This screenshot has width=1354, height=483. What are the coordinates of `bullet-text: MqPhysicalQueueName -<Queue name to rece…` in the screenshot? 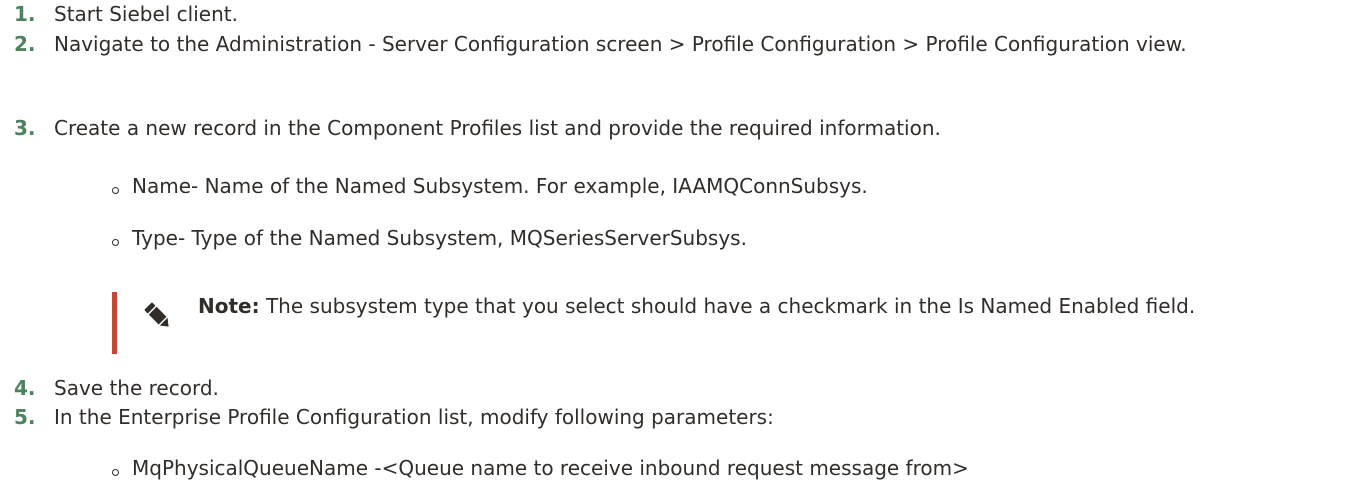 It's located at (550, 468).